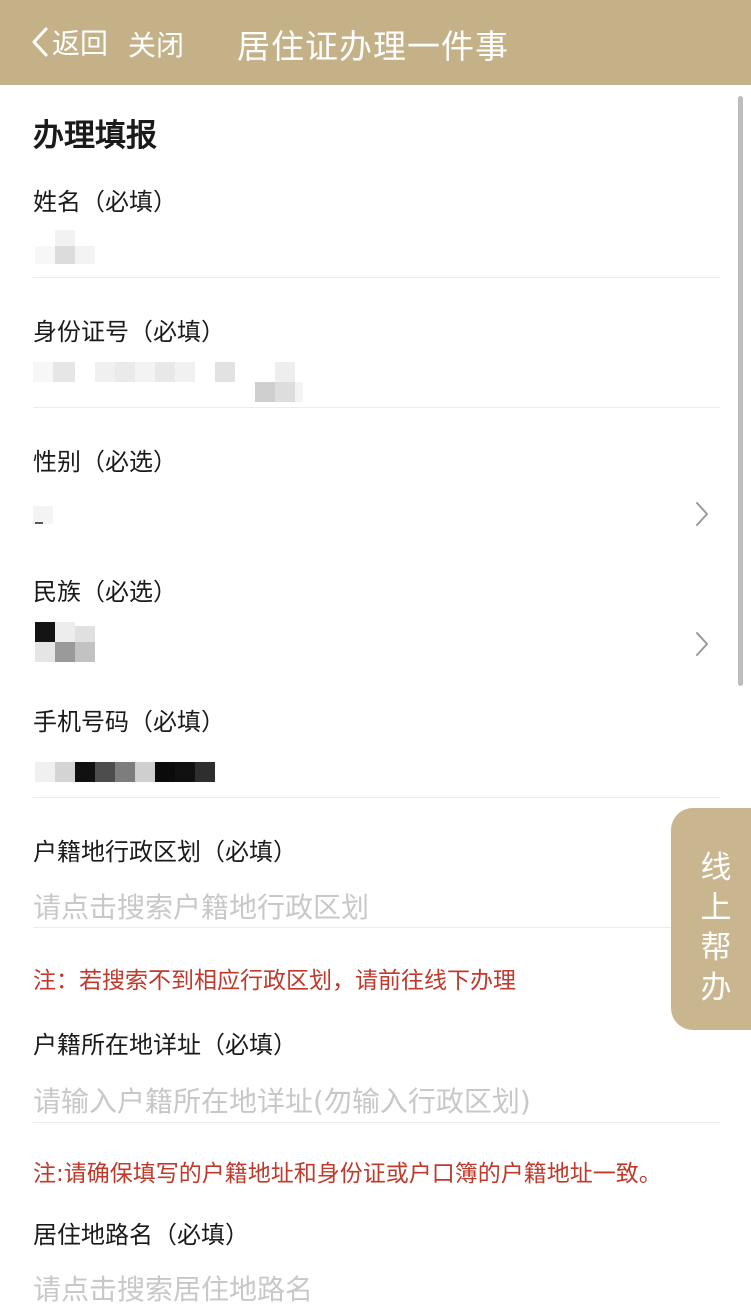 The width and height of the screenshot is (751, 1308). I want to click on name-label: 姓名（必填）, so click(105, 202).